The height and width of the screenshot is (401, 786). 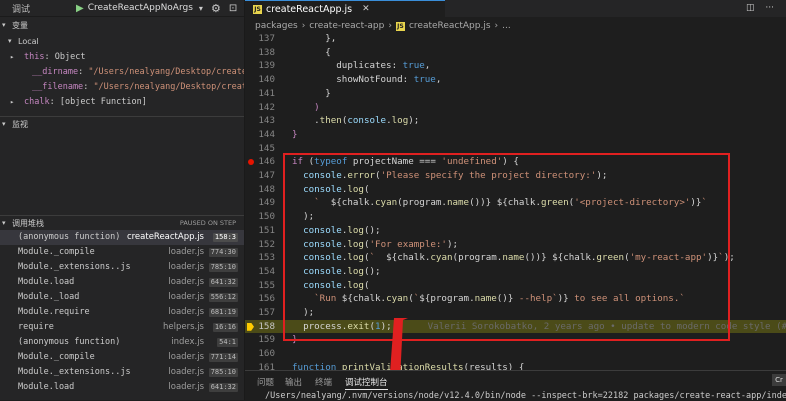 What do you see at coordinates (345, 8) in the screenshot?
I see `tab-createreactapp: JS createReactApp.js ✕` at bounding box center [345, 8].